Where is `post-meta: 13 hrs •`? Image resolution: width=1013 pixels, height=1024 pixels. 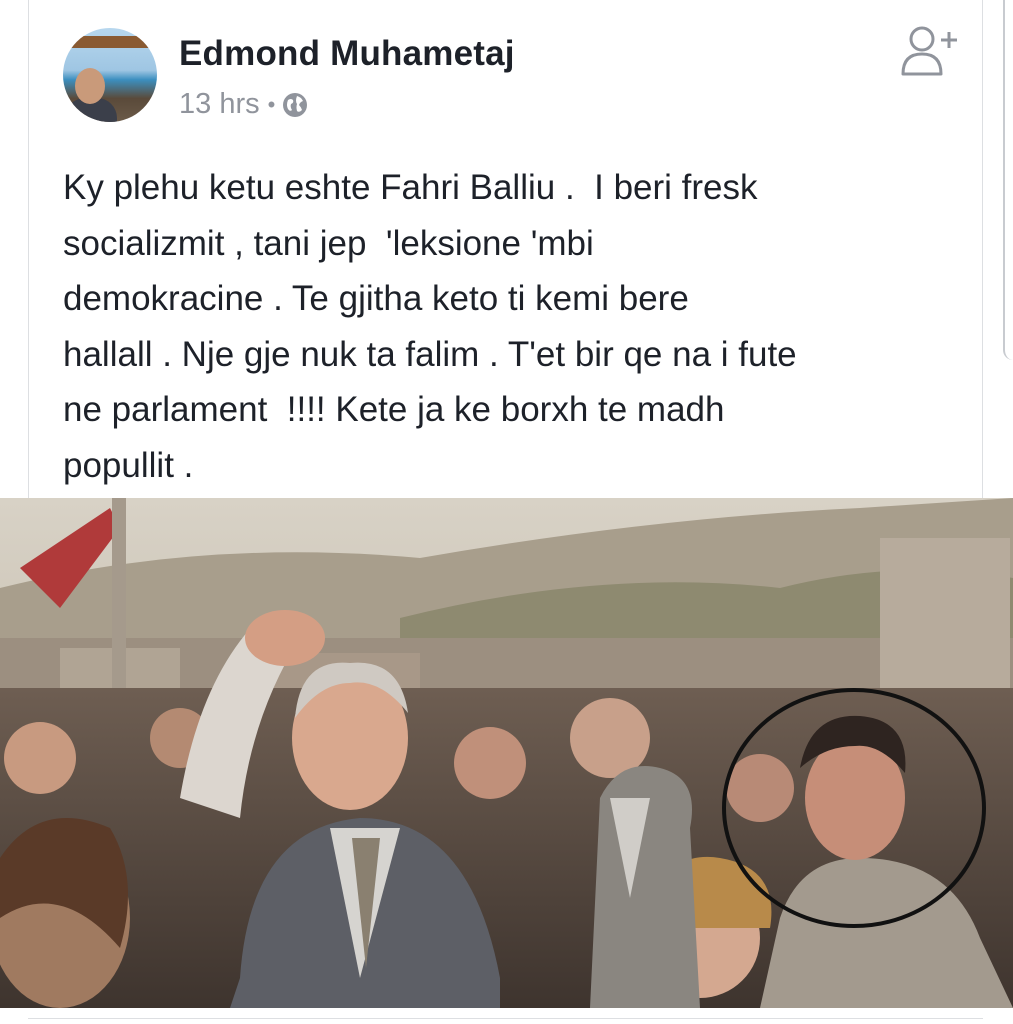
post-meta: 13 hrs • is located at coordinates (244, 104).